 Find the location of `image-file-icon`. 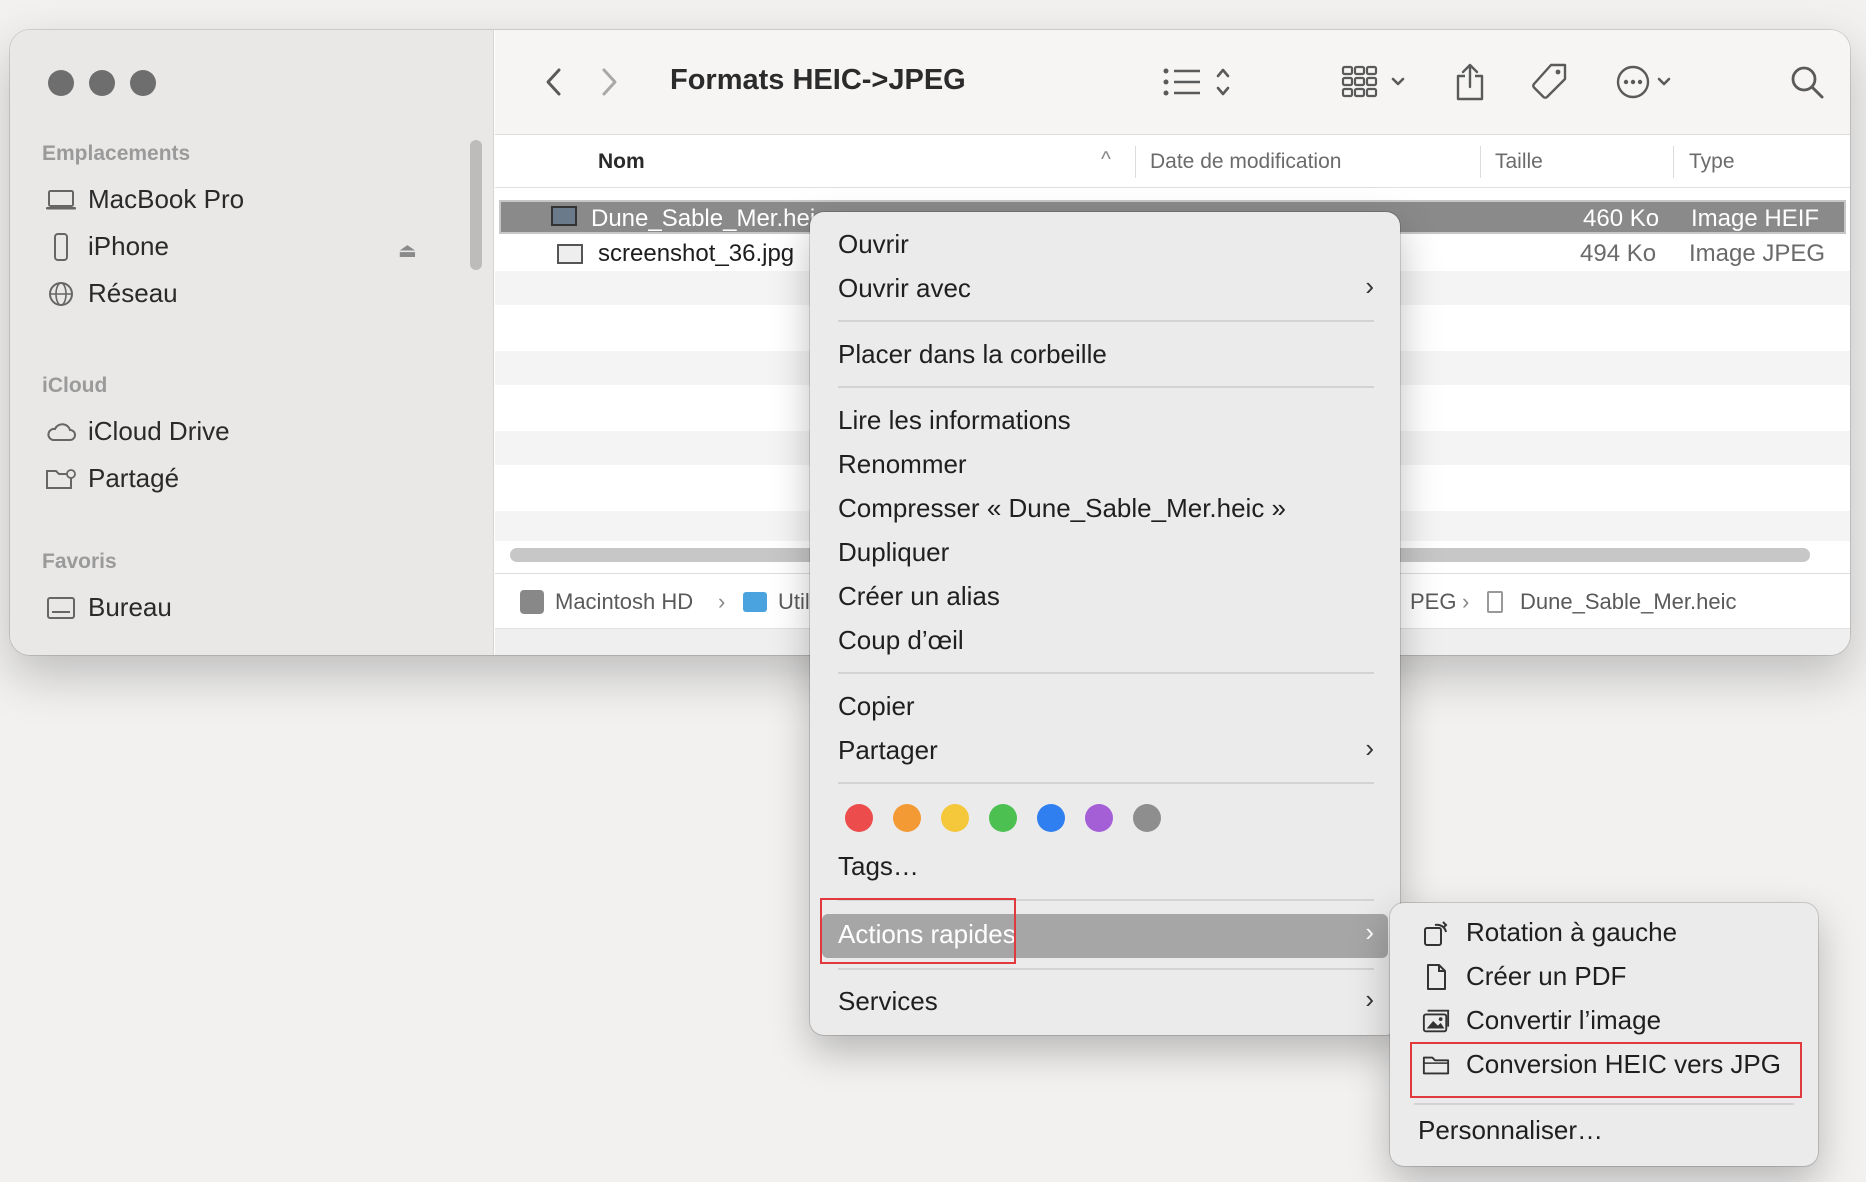

image-file-icon is located at coordinates (570, 254).